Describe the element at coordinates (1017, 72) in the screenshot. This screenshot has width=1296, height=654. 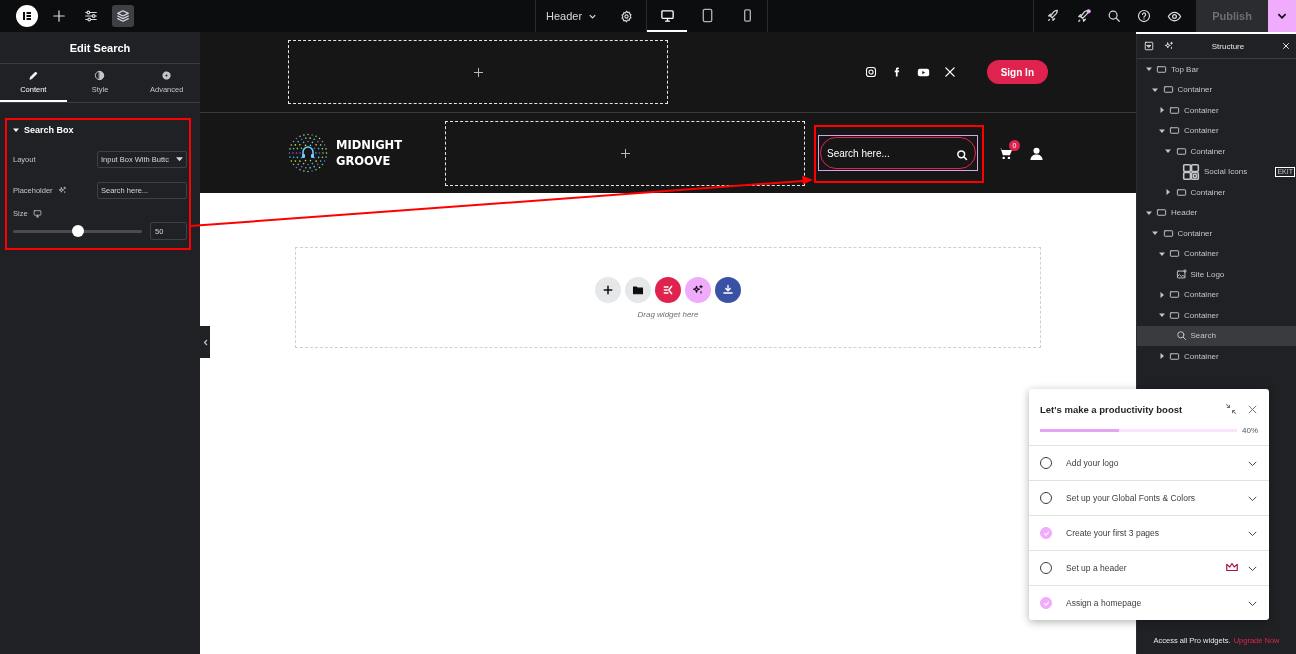
I see `sign-in-button: Sign In` at that location.